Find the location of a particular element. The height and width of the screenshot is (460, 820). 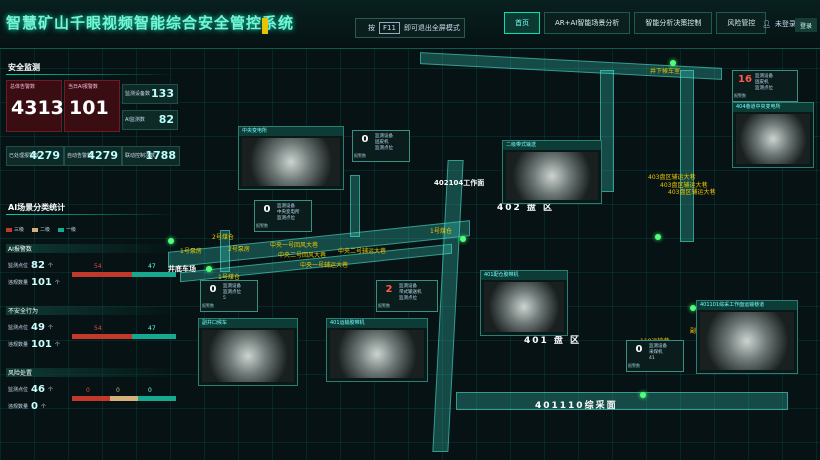

sensor-items: 监测设备 采煤机 41 is located at coordinates (658, 352).